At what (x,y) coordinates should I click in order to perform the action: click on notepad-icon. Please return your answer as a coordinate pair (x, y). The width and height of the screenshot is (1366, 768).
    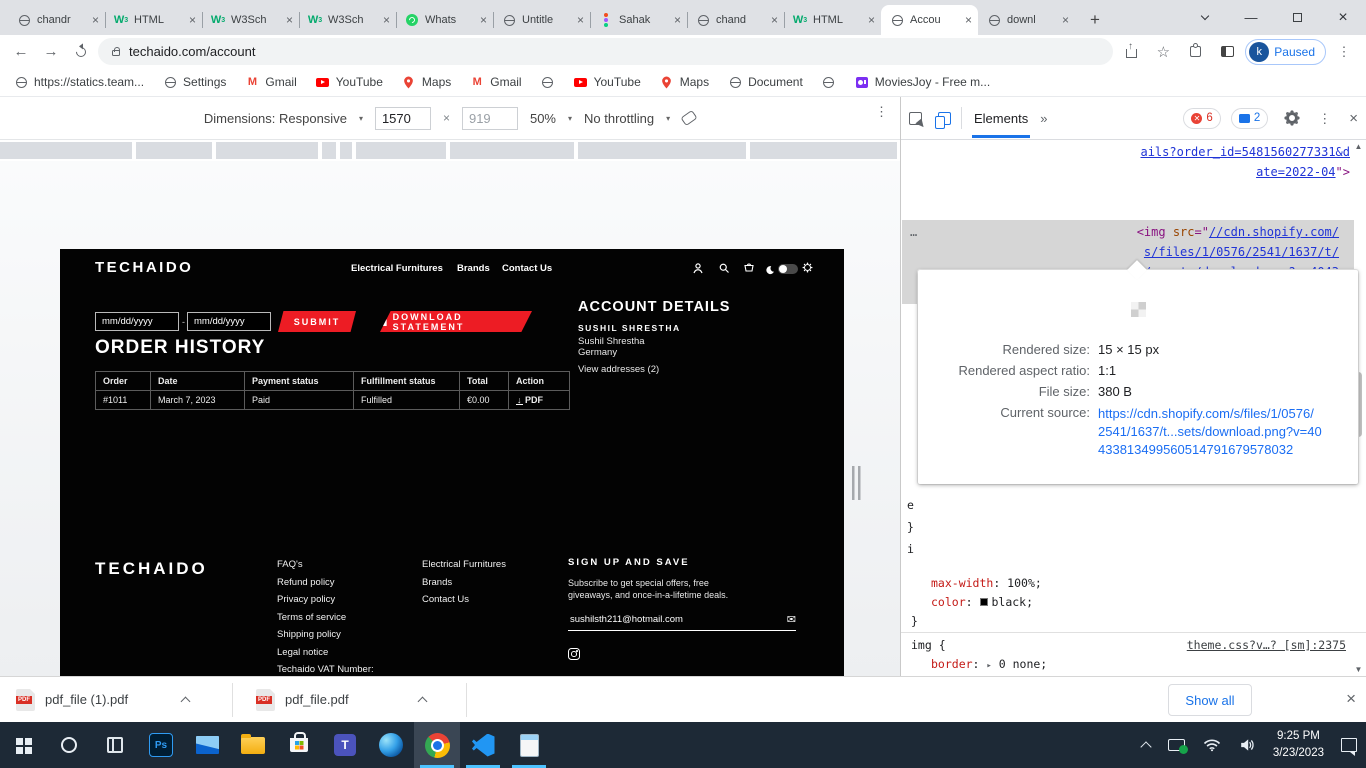
    Looking at the image, I should click on (529, 745).